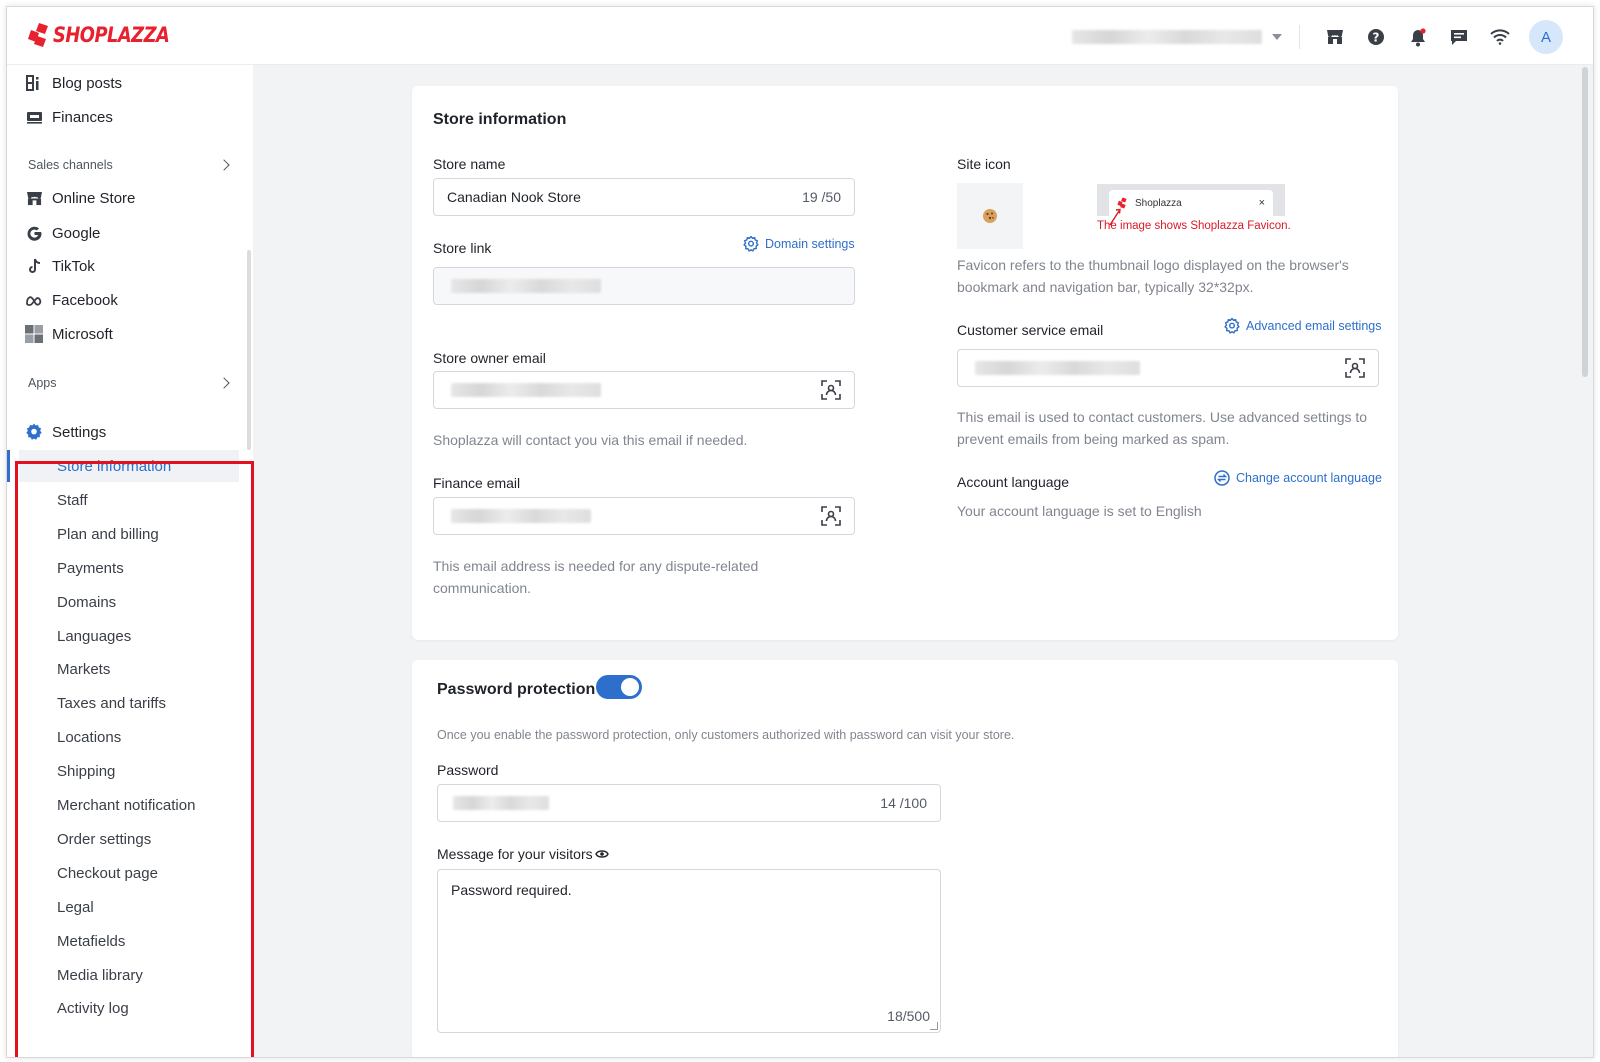  Describe the element at coordinates (1314, 326) in the screenshot. I see `advanced-email-settings-label: Advanced email settings` at that location.